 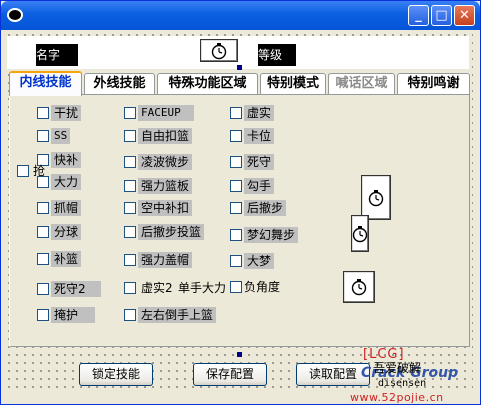 I want to click on skill-checkbox: 干扰, so click(x=60, y=113).